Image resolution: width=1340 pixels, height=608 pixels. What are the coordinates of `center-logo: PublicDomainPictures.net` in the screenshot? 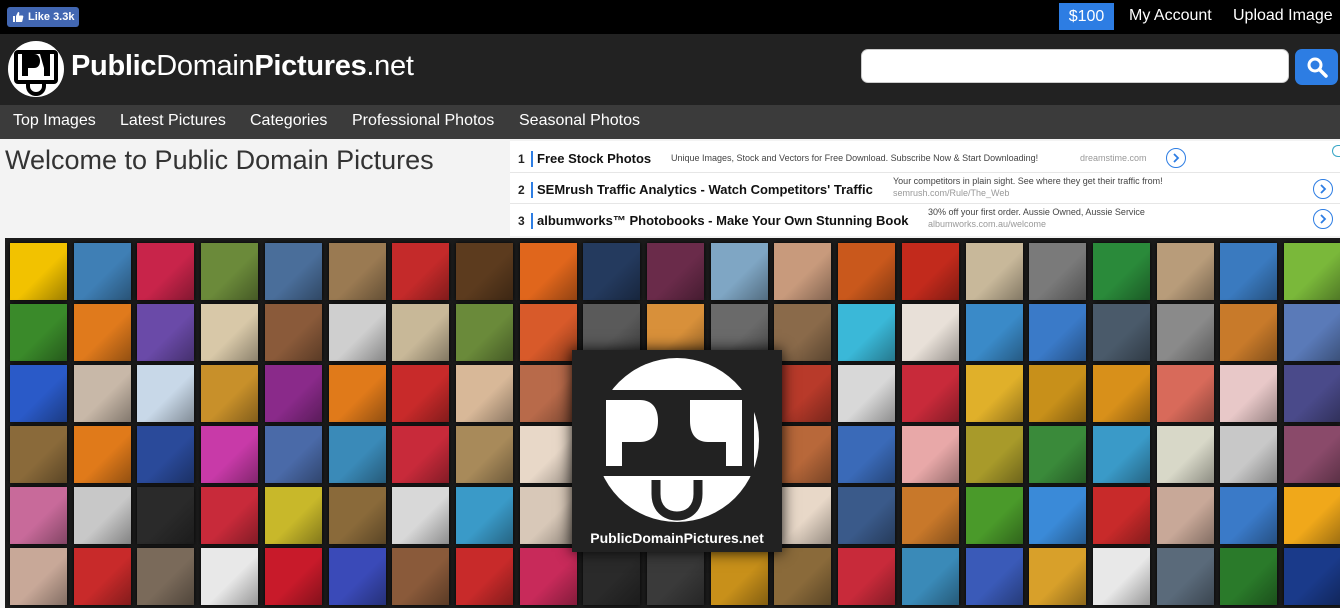 It's located at (677, 451).